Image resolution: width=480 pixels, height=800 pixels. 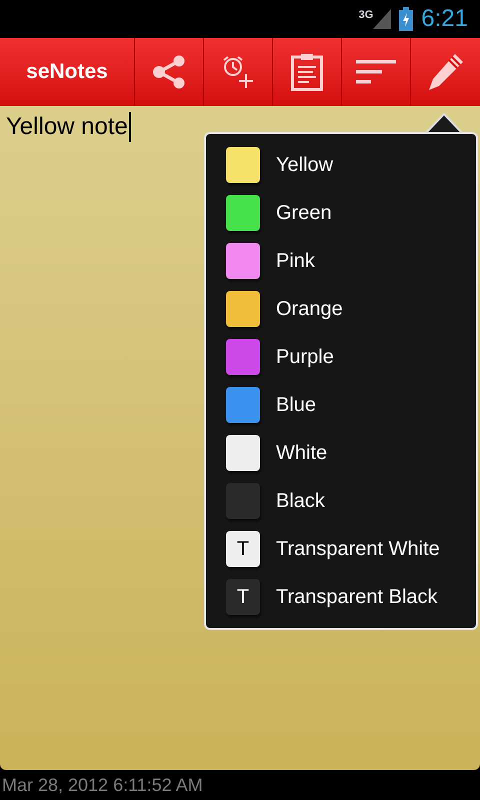 What do you see at coordinates (305, 357) in the screenshot?
I see `color-label: Purple` at bounding box center [305, 357].